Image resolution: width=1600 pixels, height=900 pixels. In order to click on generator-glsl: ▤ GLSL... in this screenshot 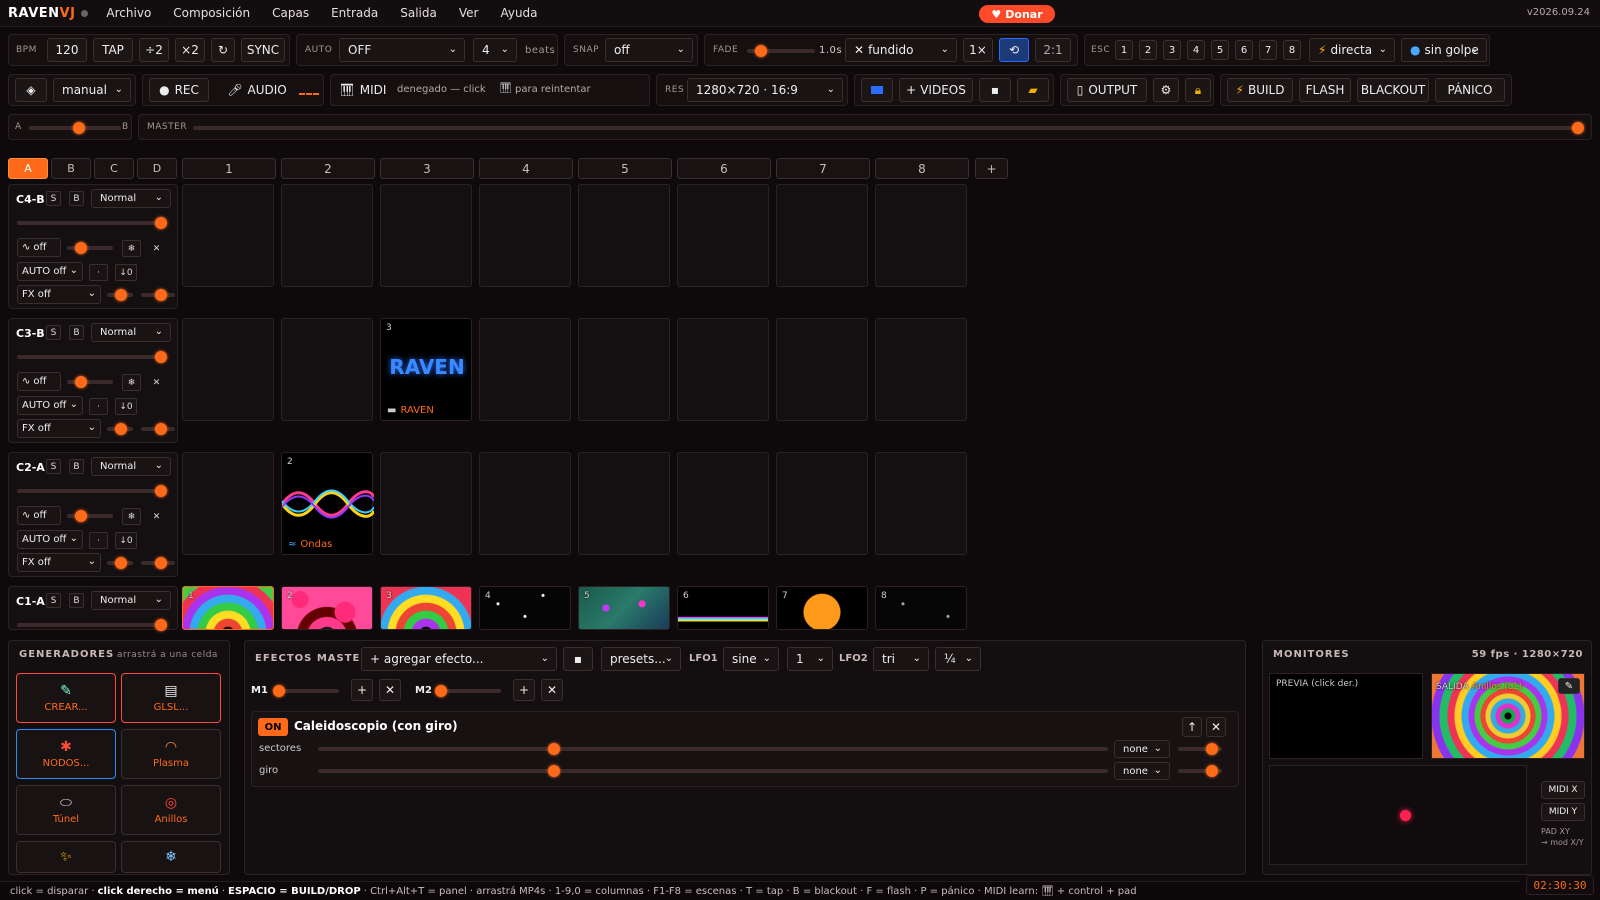, I will do `click(171, 698)`.